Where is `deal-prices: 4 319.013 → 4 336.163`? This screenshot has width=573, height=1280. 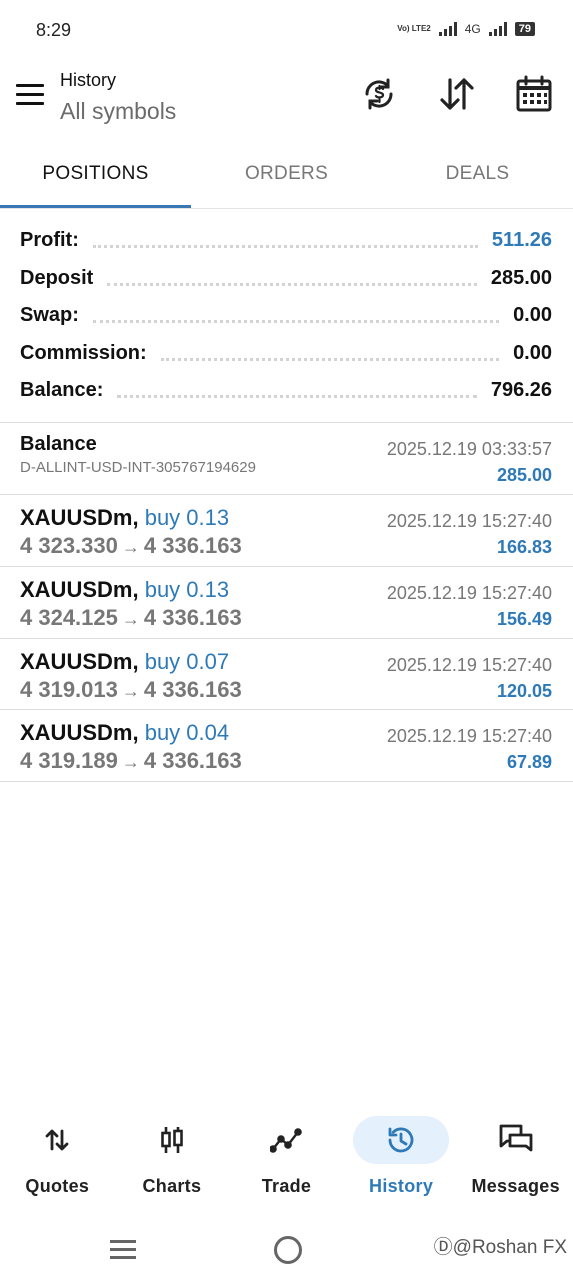 deal-prices: 4 319.013 → 4 336.163 is located at coordinates (131, 690).